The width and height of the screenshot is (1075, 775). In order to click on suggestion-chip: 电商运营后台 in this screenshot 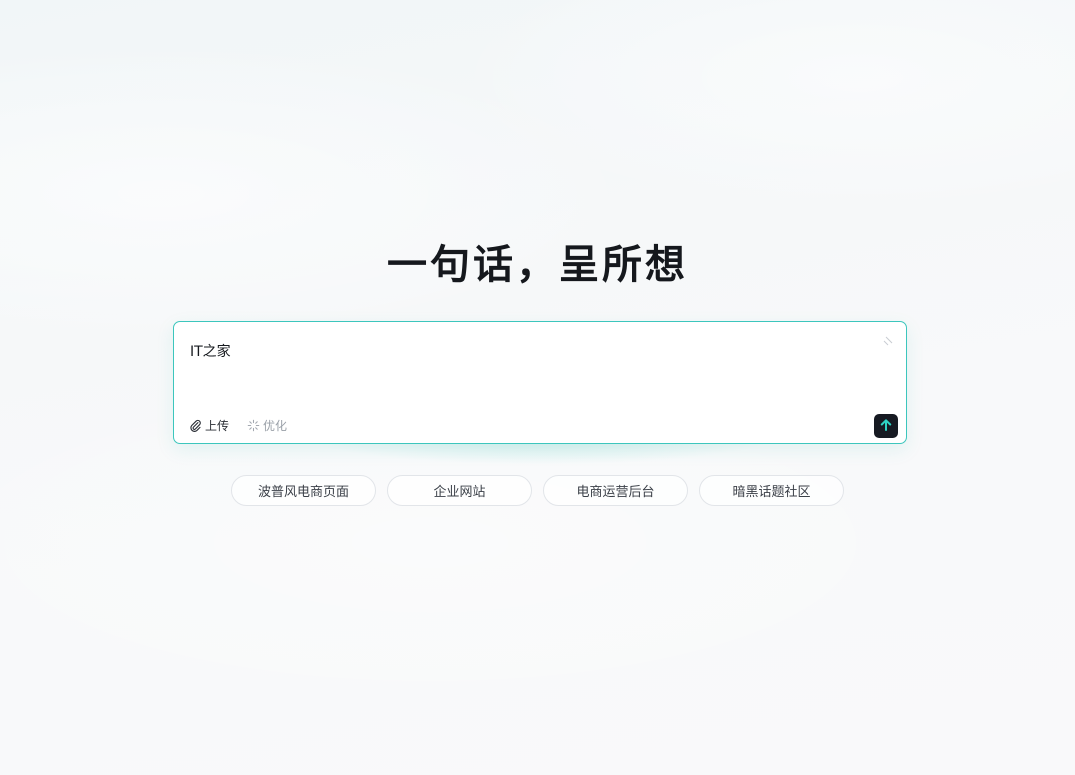, I will do `click(615, 490)`.